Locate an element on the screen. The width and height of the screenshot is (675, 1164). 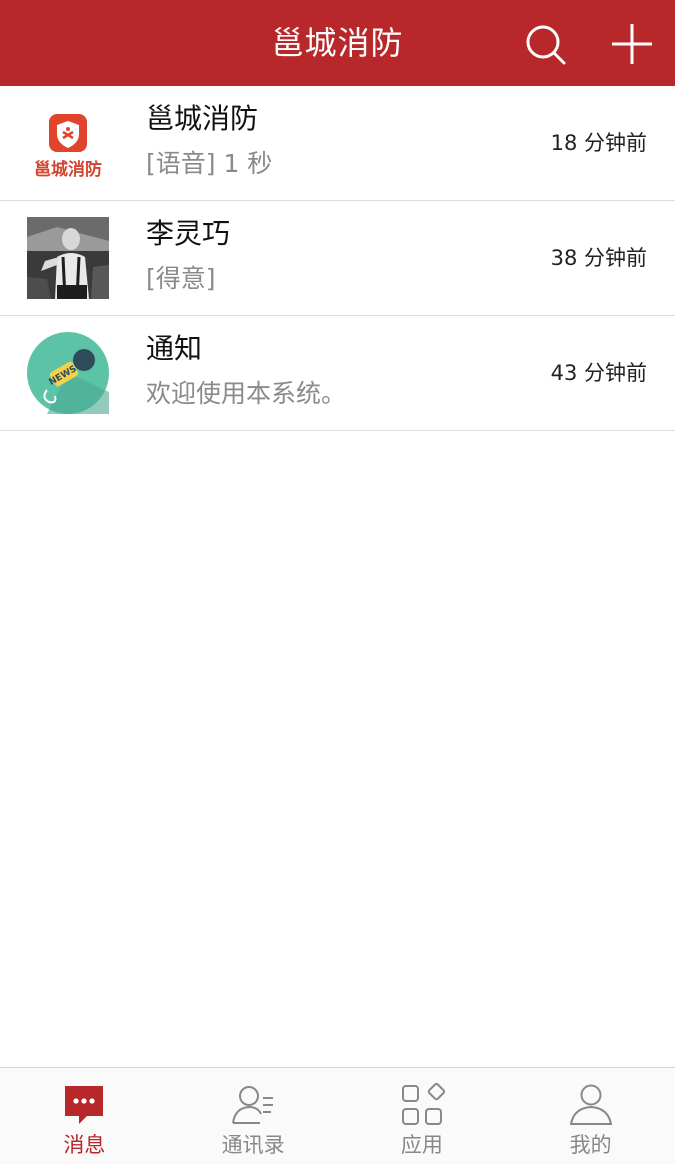
contacts-icon is located at coordinates (253, 1105).